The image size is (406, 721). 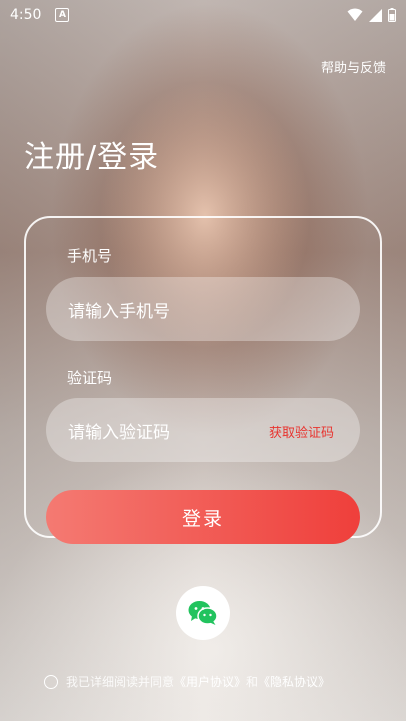 What do you see at coordinates (62, 15) in the screenshot?
I see `notification-a-icon: A` at bounding box center [62, 15].